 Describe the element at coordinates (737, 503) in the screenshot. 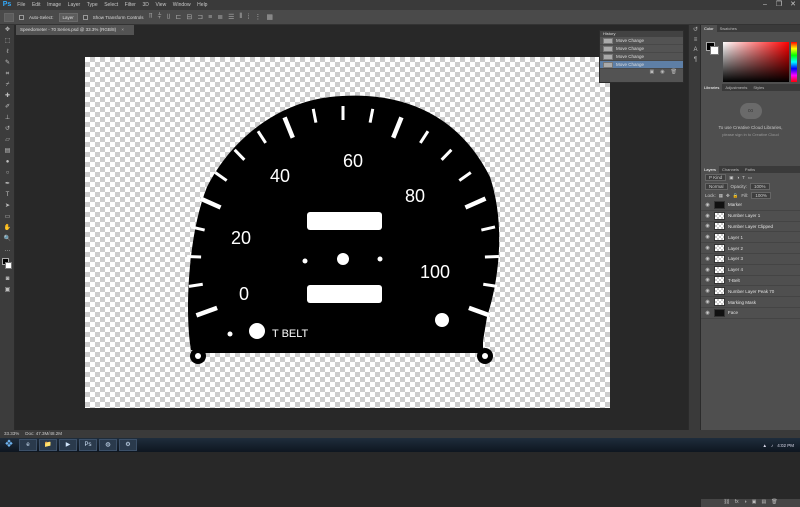

I see `layer-style-icon: fx` at that location.